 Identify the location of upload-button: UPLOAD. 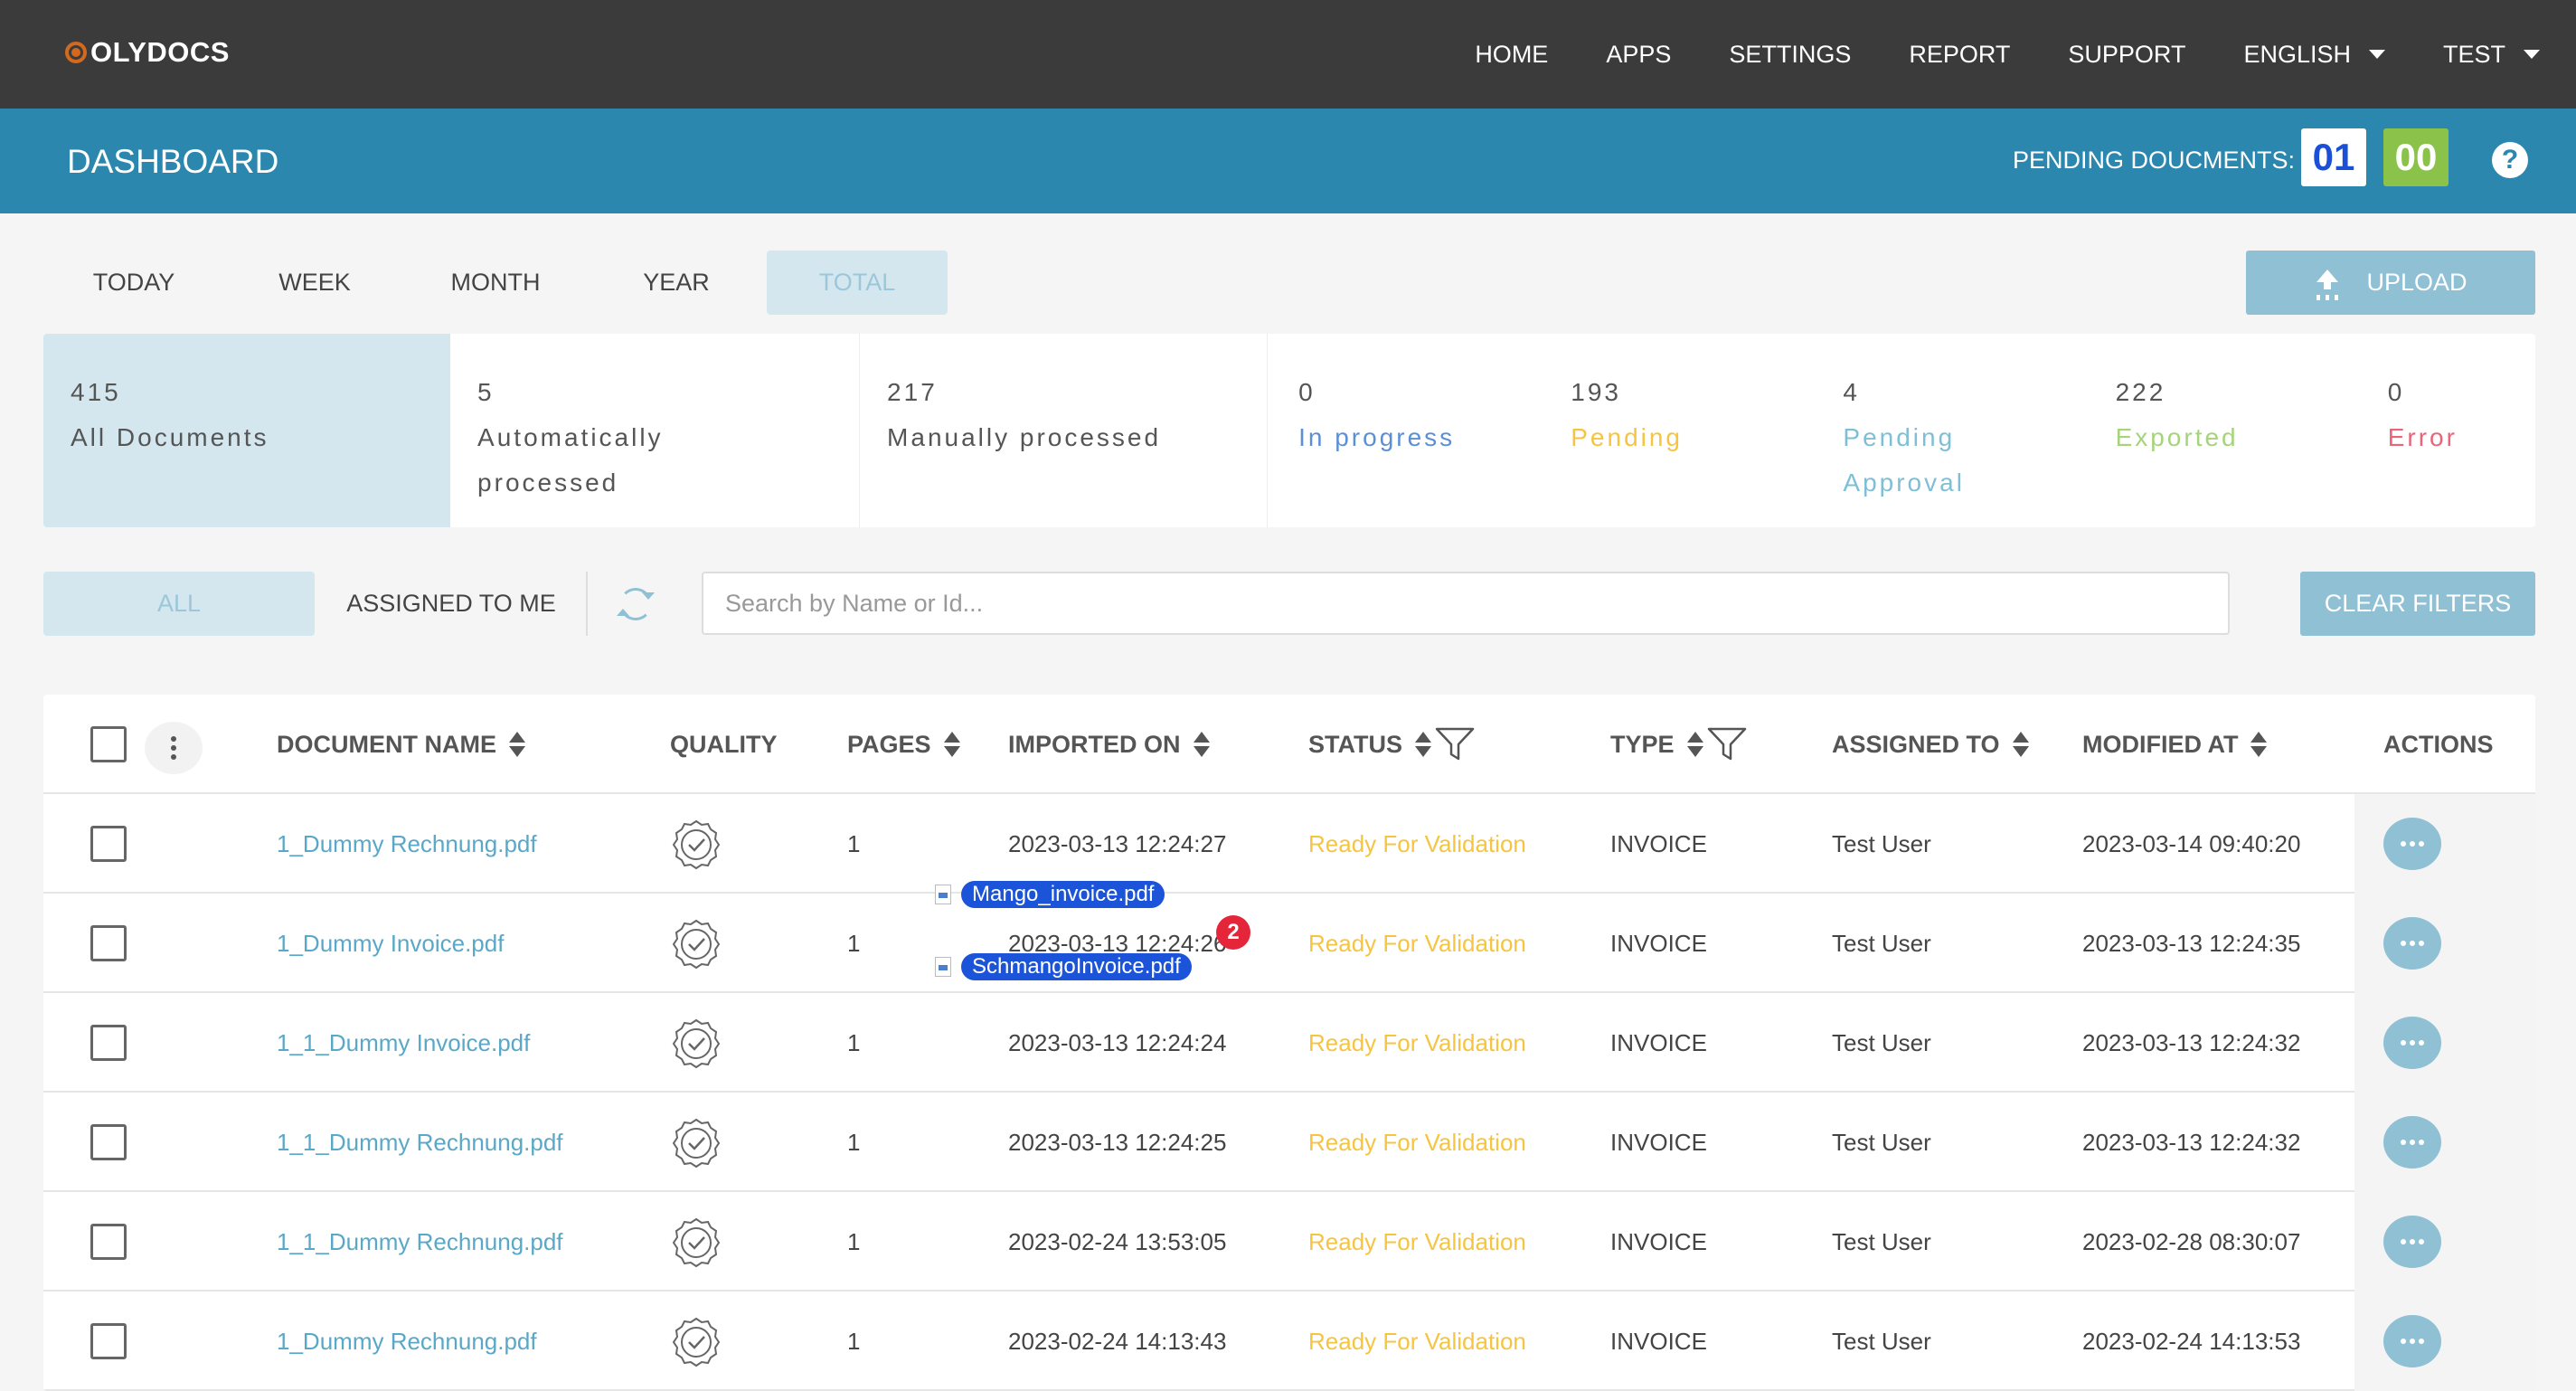
(2390, 283).